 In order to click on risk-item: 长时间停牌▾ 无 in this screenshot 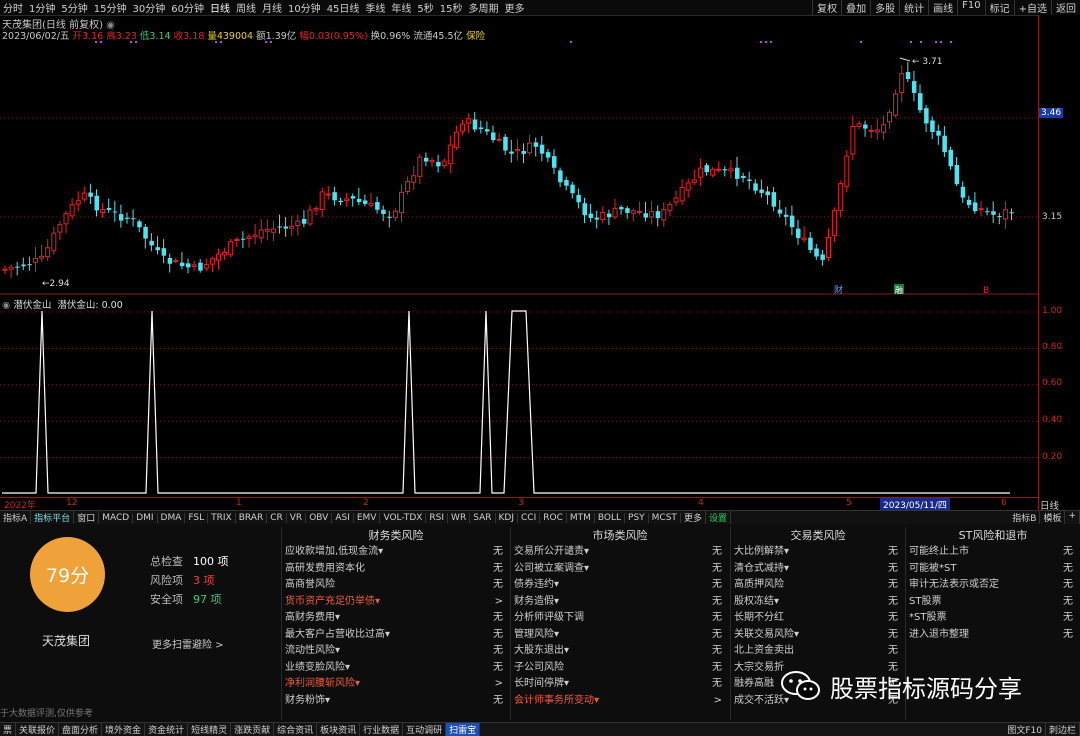, I will do `click(620, 684)`.